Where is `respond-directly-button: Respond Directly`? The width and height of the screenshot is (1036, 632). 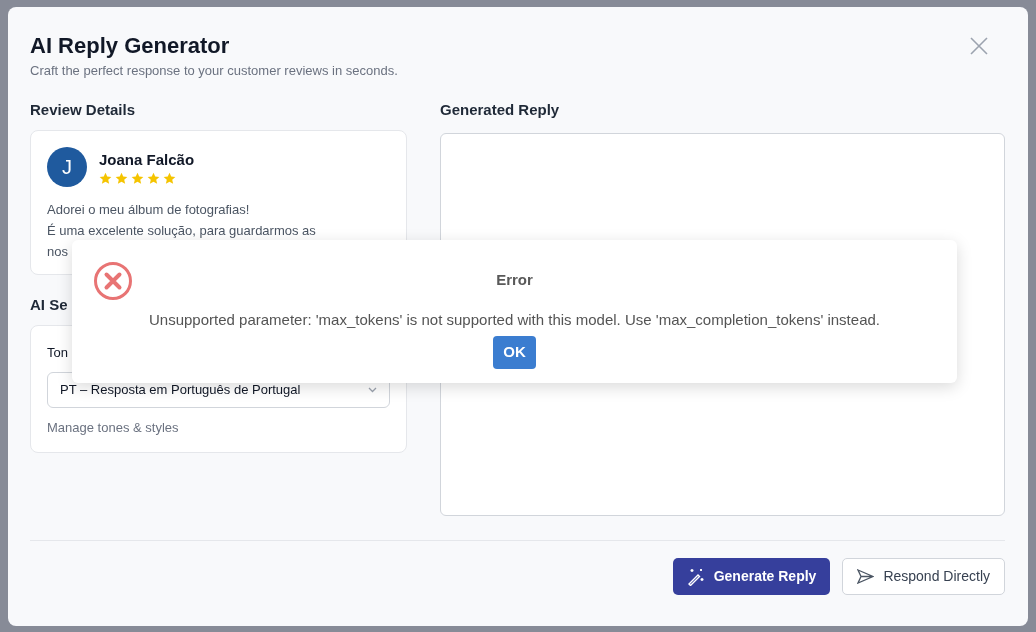 respond-directly-button: Respond Directly is located at coordinates (923, 576).